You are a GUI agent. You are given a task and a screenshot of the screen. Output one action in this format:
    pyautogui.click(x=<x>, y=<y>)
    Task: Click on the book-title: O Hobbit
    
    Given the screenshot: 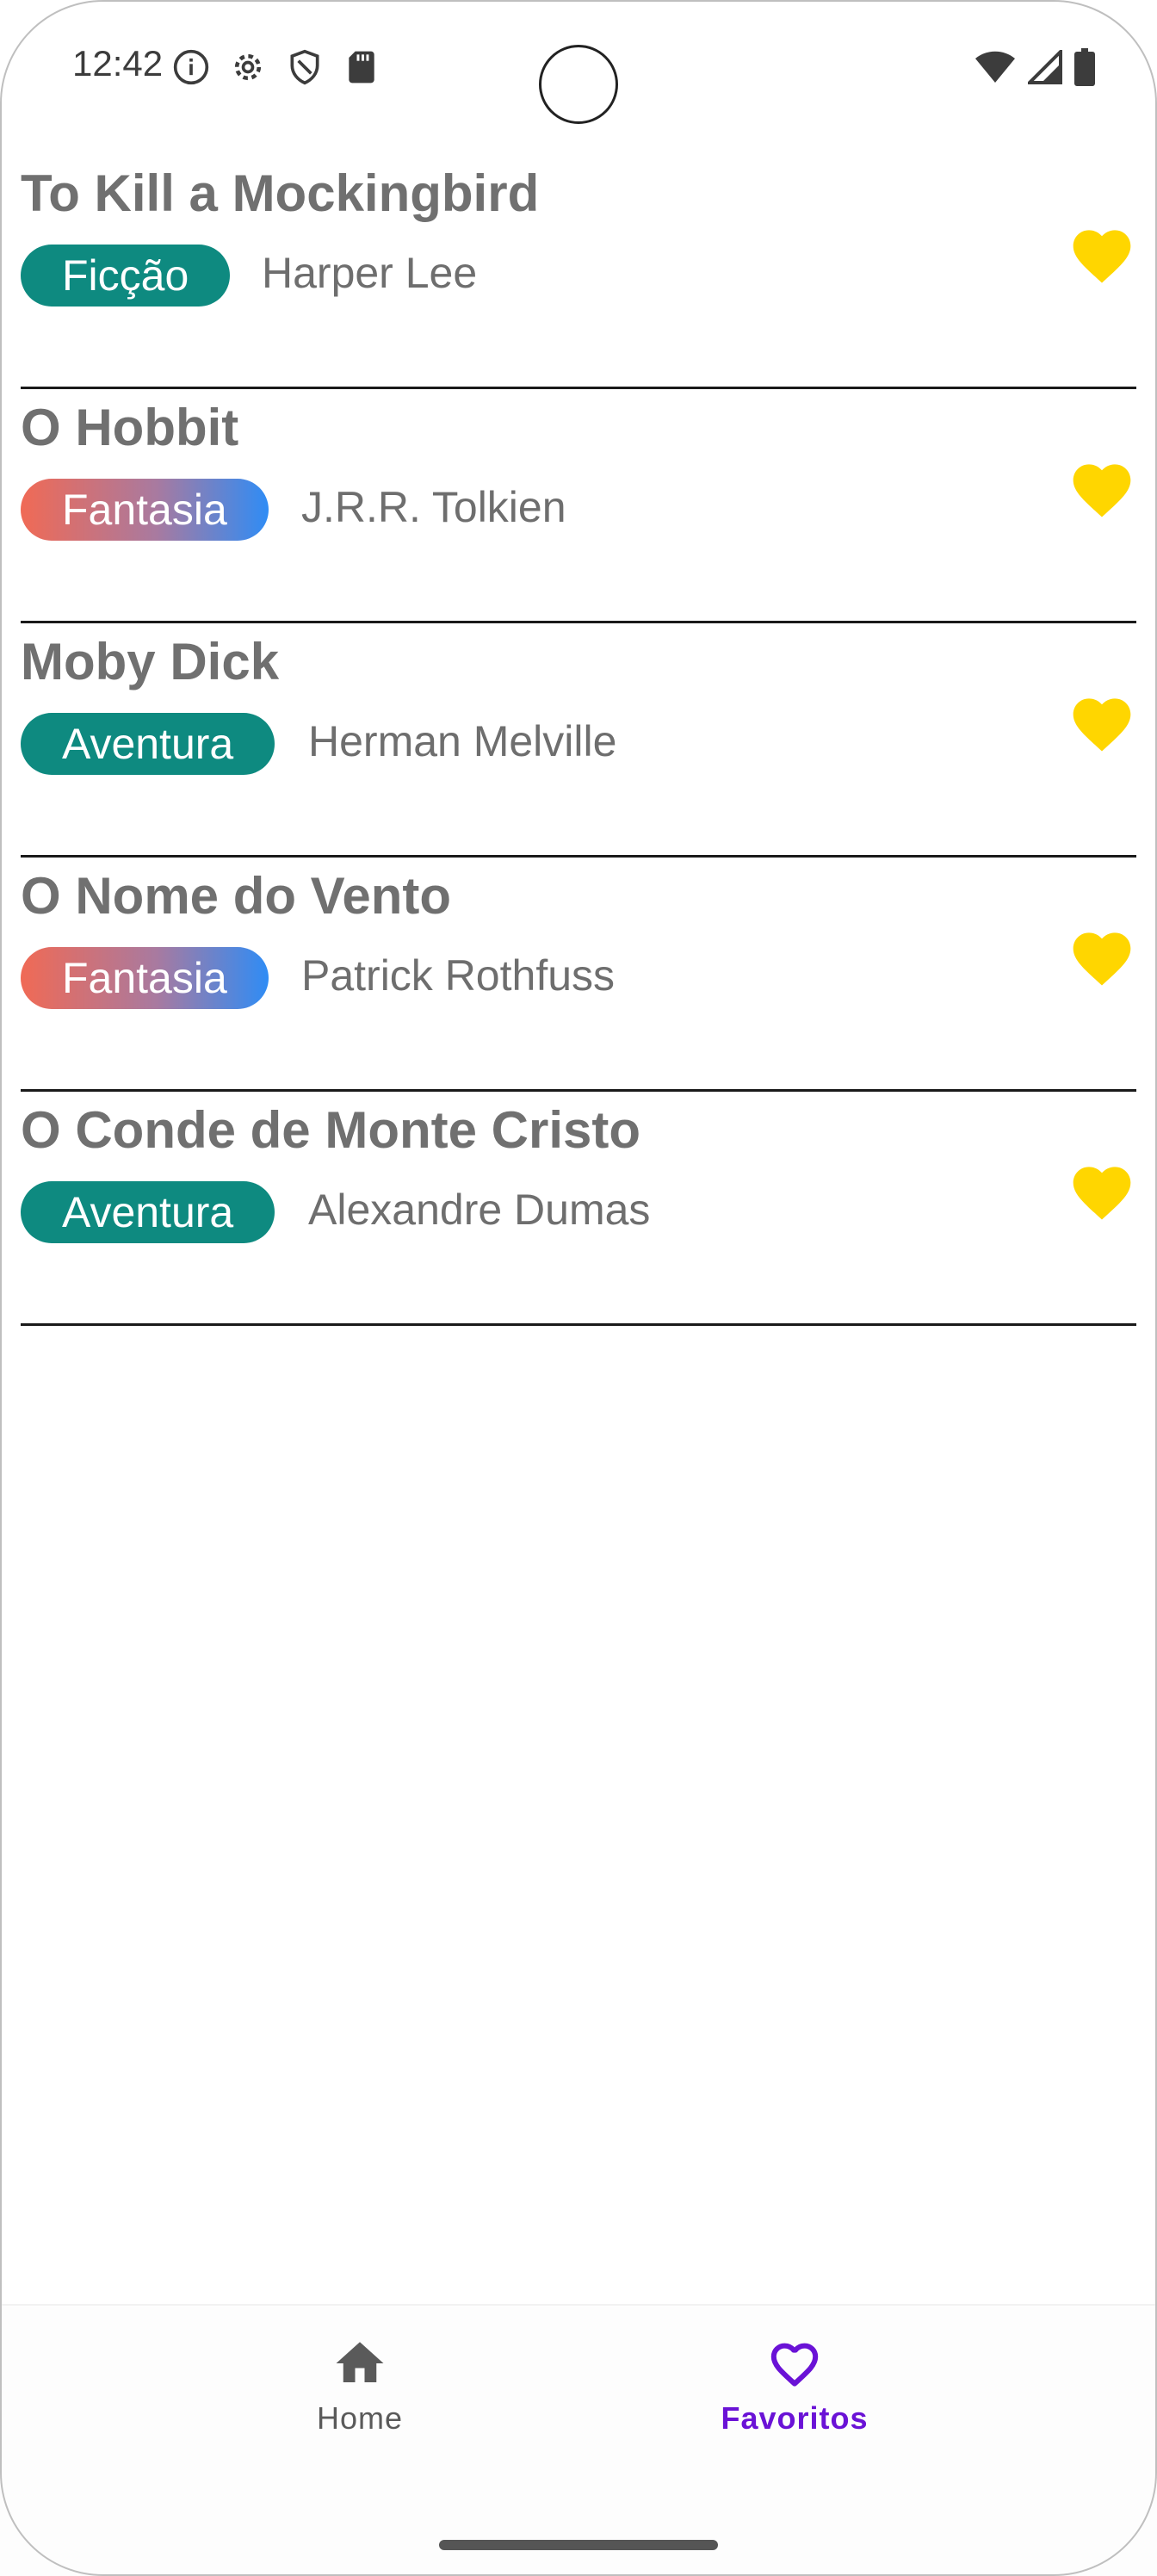 What is the action you would take?
    pyautogui.click(x=130, y=428)
    